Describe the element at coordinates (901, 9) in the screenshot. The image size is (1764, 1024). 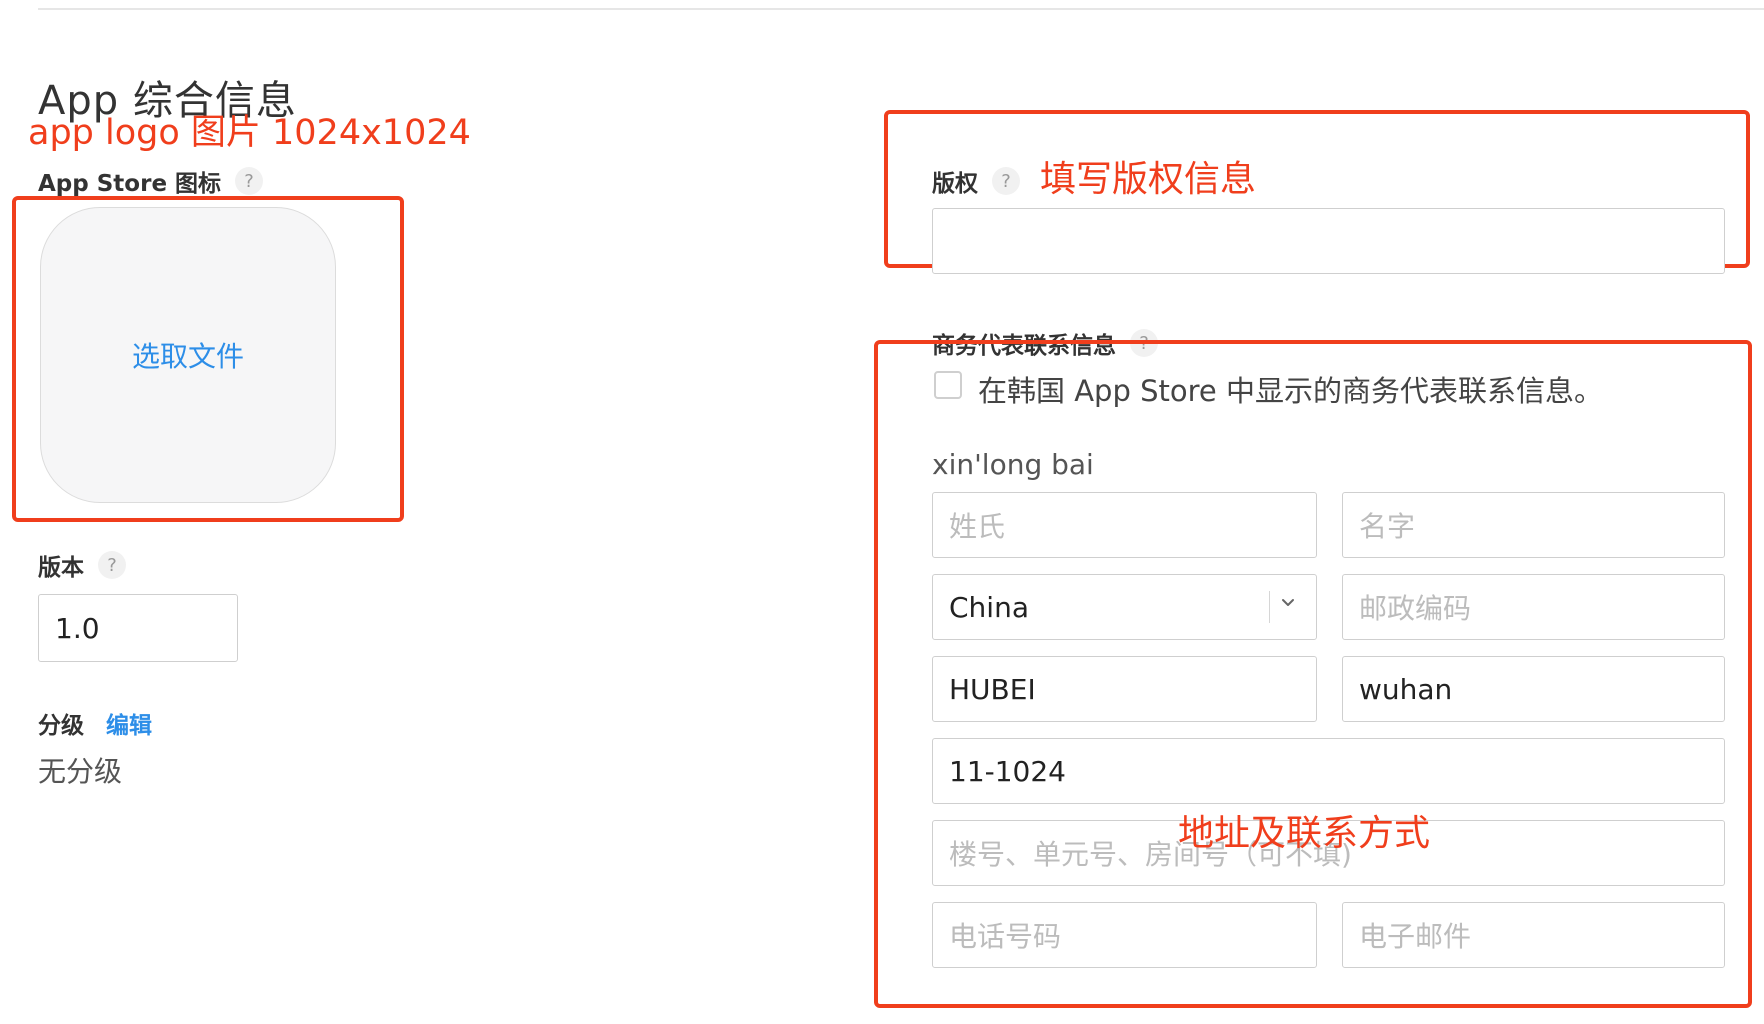
I see `top-divider` at that location.